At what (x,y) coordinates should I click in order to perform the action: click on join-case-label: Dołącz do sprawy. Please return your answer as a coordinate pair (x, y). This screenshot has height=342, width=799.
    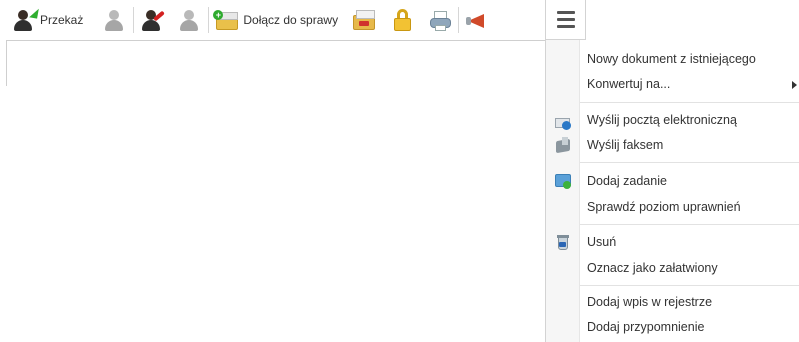
    Looking at the image, I should click on (291, 20).